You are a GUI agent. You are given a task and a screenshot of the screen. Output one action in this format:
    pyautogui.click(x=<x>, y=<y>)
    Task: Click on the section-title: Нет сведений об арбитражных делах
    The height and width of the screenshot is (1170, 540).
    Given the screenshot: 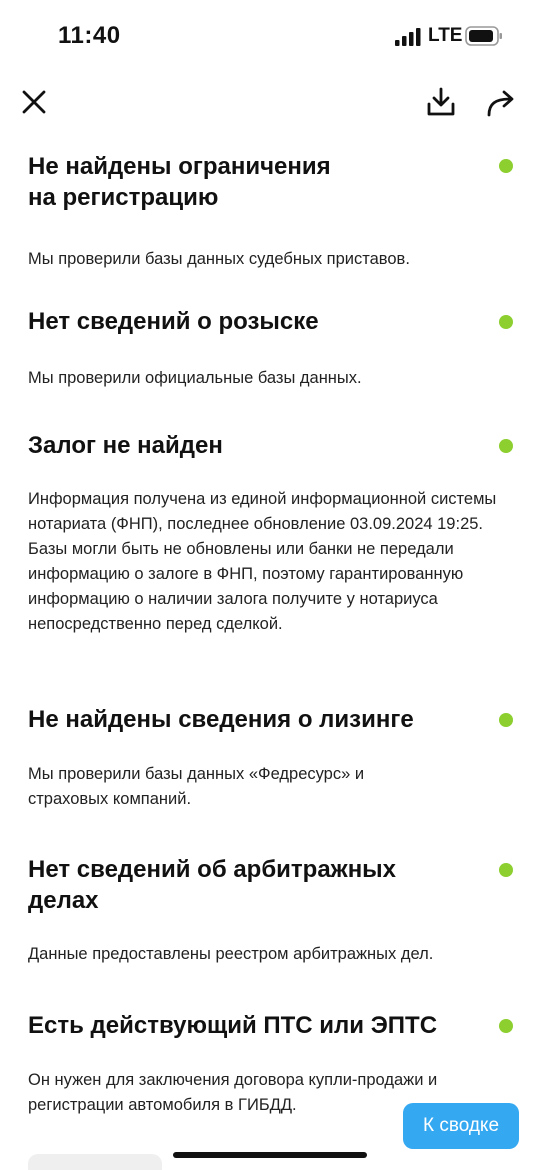 What is the action you would take?
    pyautogui.click(x=212, y=885)
    